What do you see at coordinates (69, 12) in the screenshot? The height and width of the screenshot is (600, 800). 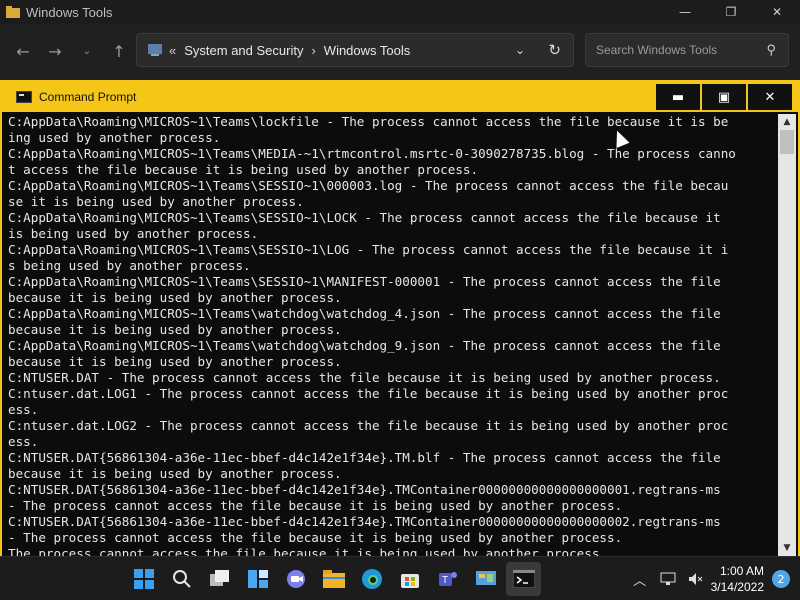 I see `explorer-title: Windows Tools` at bounding box center [69, 12].